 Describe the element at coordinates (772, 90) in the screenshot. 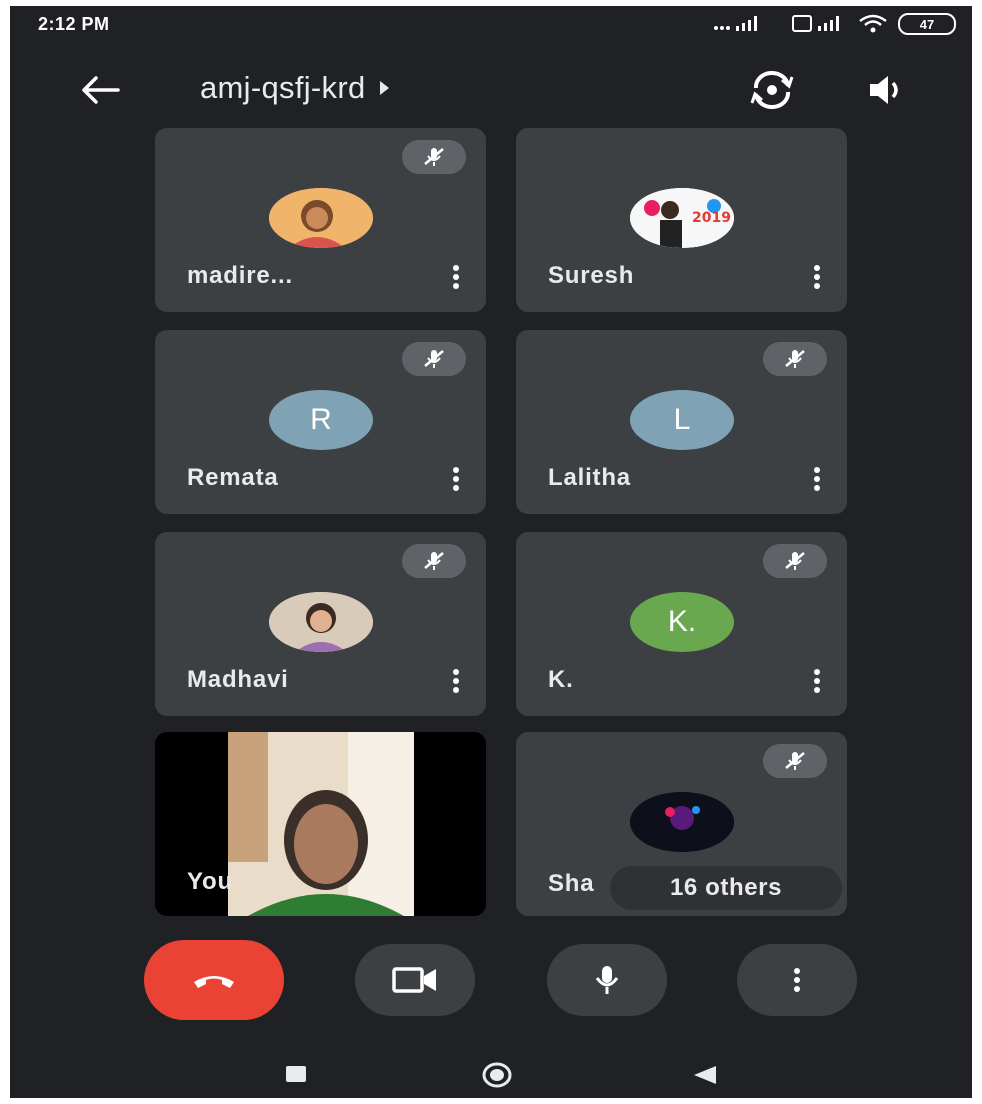

I see `switch-camera-icon` at that location.